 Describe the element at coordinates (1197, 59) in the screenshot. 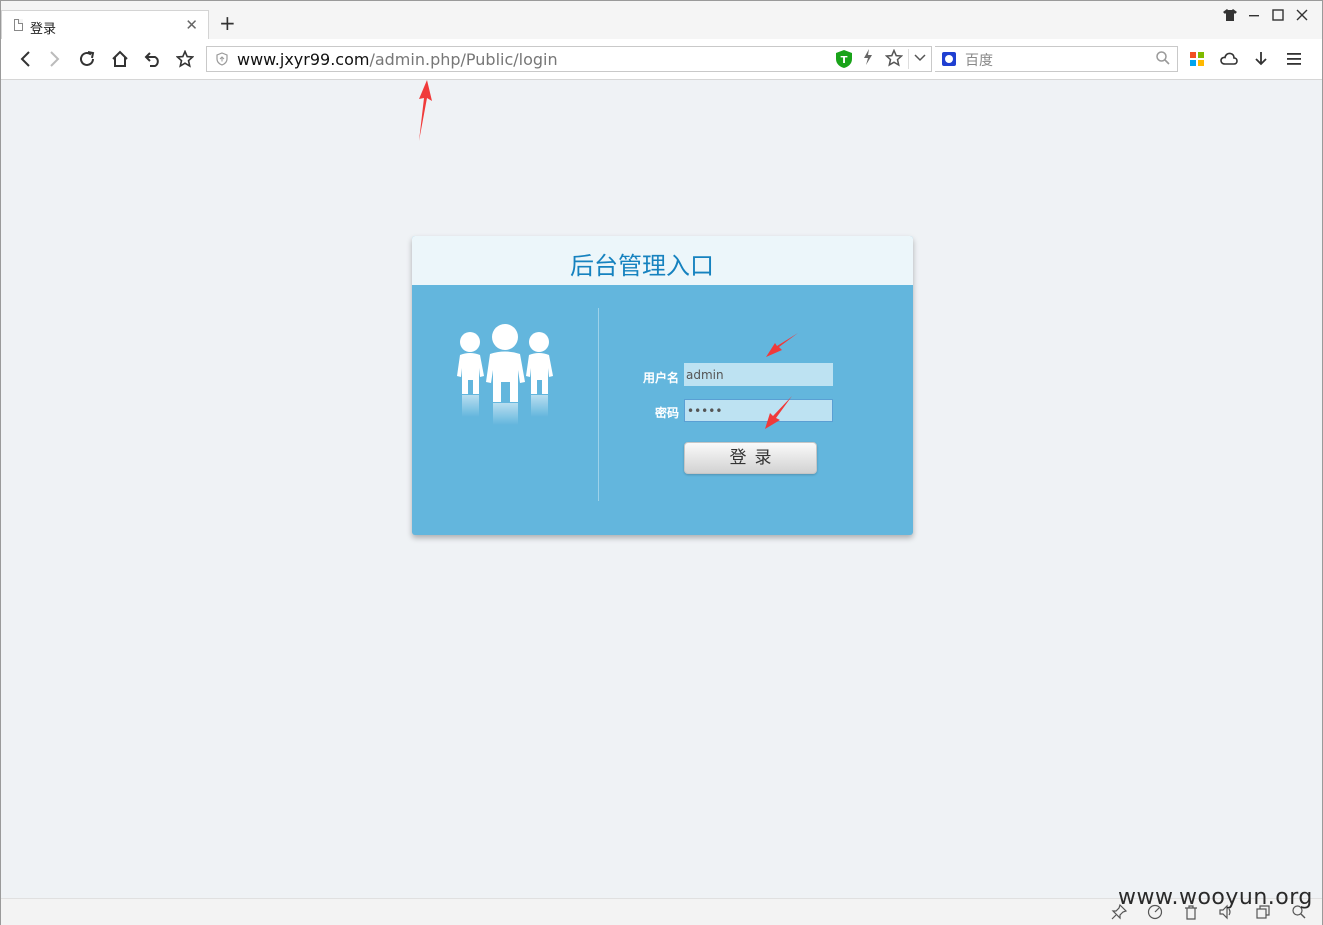

I see `apps-grid-icon` at that location.